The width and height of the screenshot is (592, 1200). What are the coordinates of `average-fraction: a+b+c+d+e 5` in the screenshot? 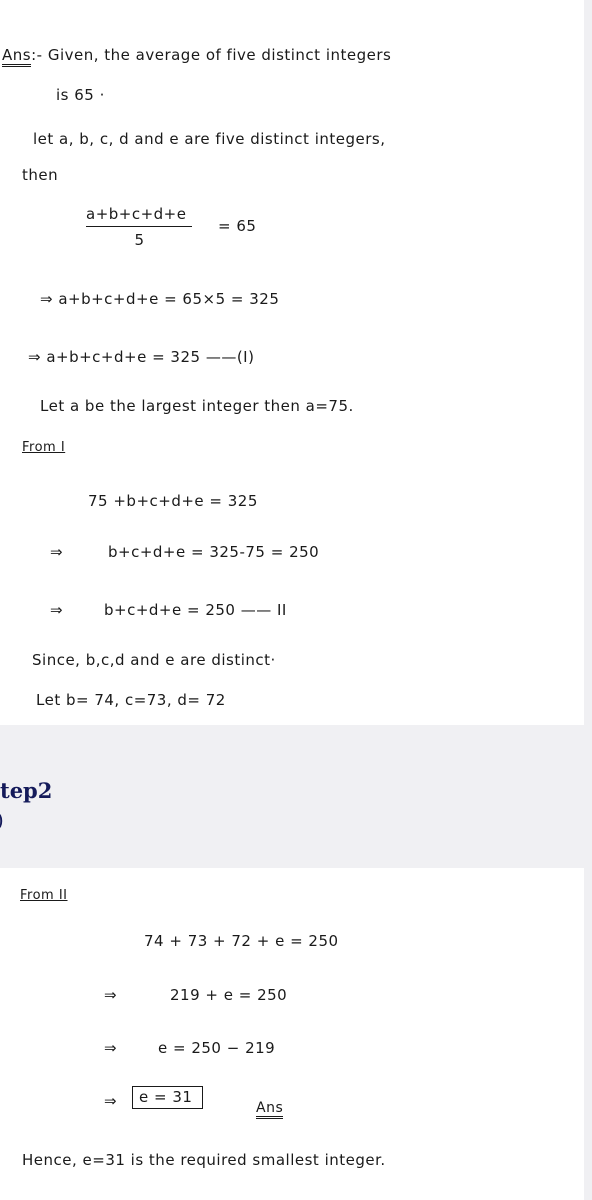 It's located at (139, 227).